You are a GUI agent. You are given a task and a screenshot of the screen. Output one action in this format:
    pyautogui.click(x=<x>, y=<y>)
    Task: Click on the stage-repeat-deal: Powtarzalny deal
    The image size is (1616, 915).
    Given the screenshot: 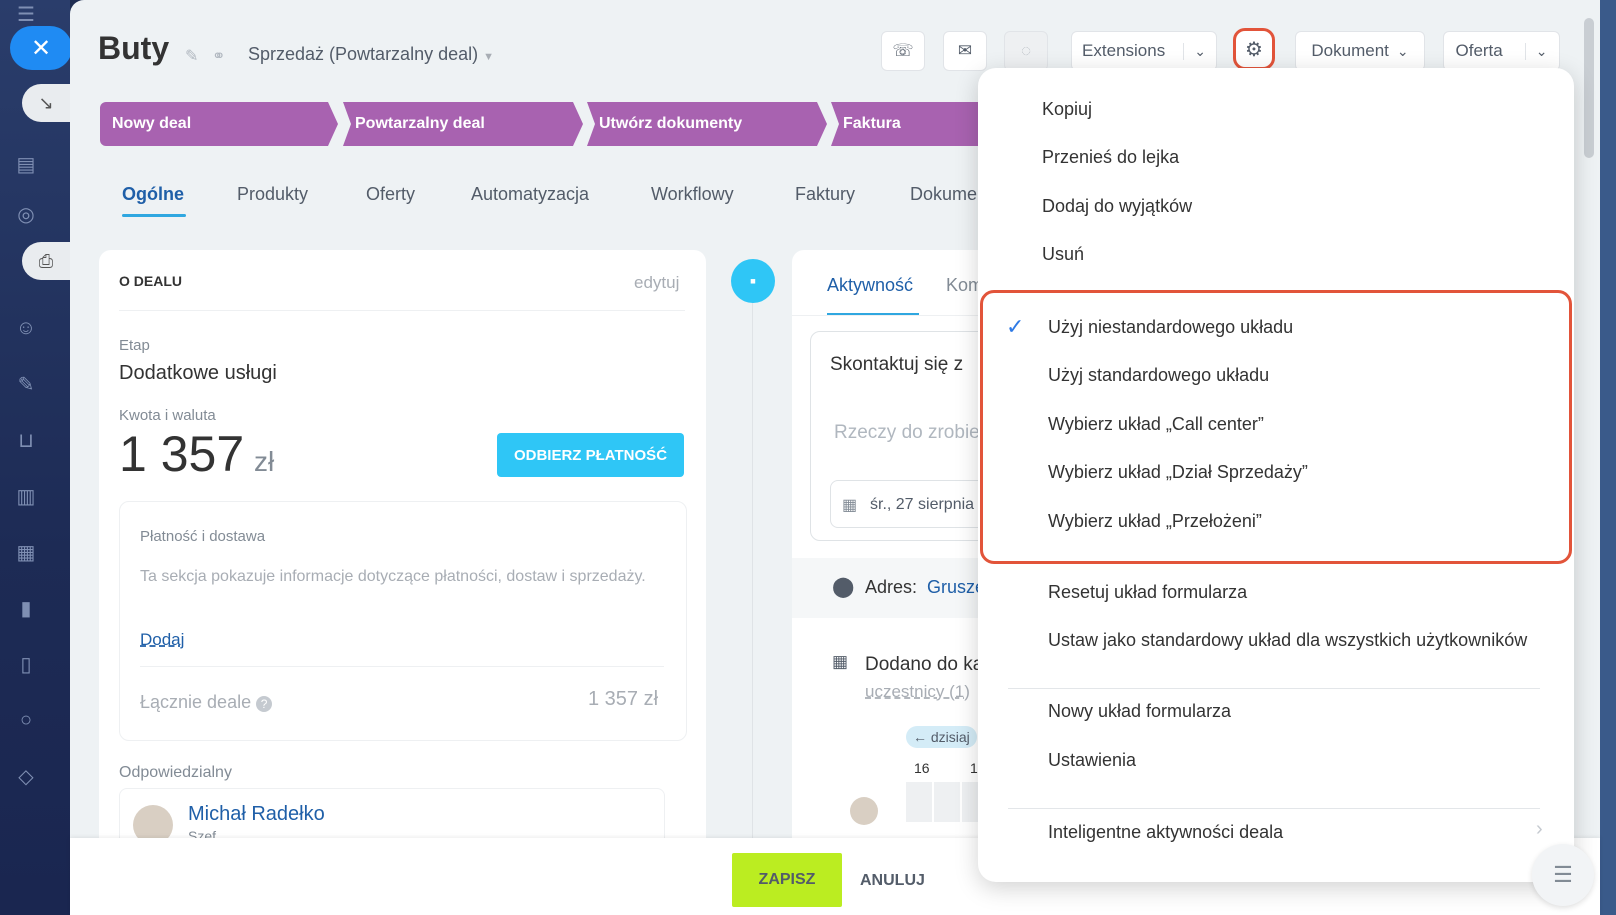 What is the action you would take?
    pyautogui.click(x=463, y=124)
    